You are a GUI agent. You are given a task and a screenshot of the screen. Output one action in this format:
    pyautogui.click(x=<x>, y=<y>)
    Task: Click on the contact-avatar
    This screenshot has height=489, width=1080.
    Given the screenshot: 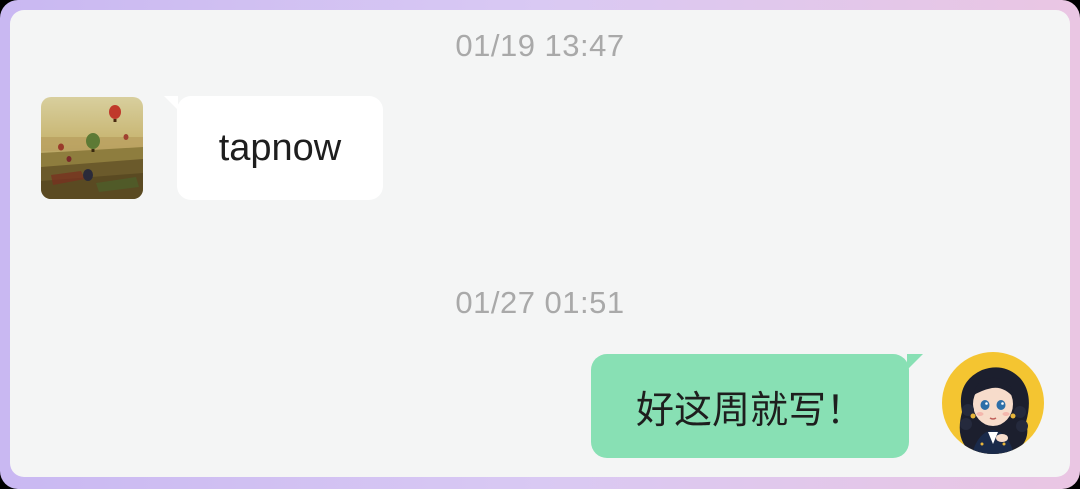 What is the action you would take?
    pyautogui.click(x=92, y=148)
    